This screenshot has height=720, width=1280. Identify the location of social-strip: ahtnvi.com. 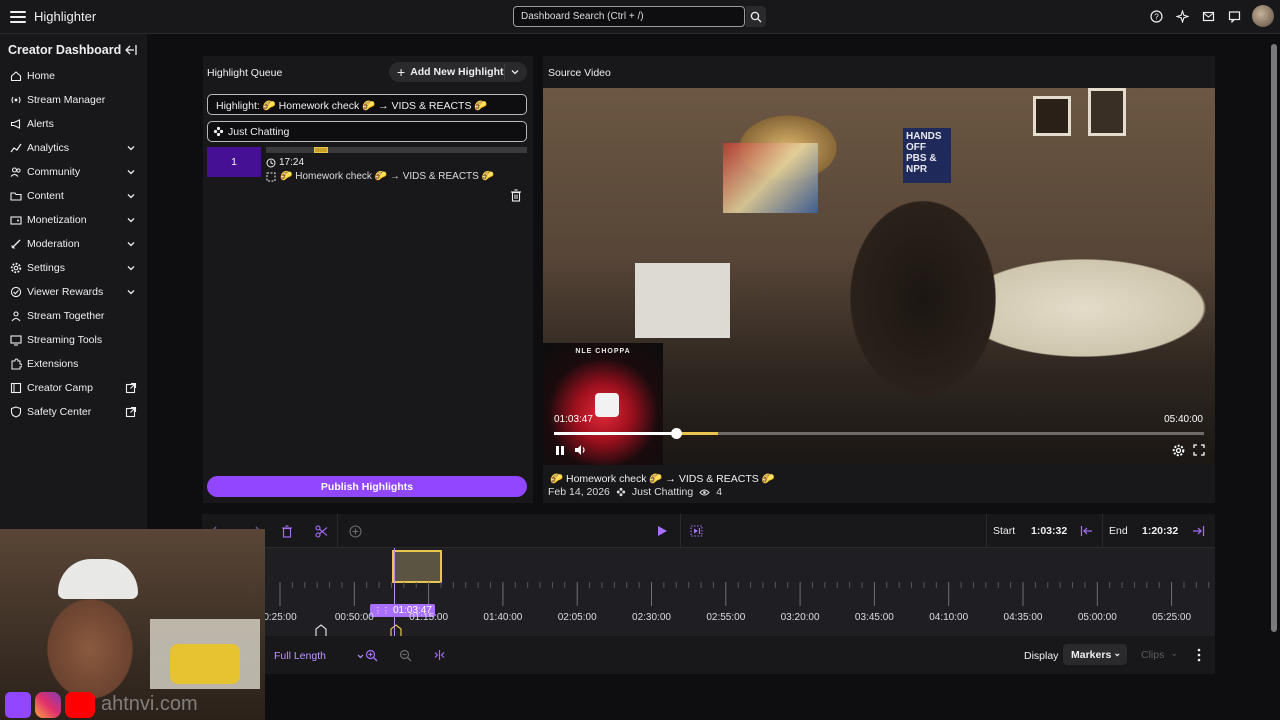
(132, 704).